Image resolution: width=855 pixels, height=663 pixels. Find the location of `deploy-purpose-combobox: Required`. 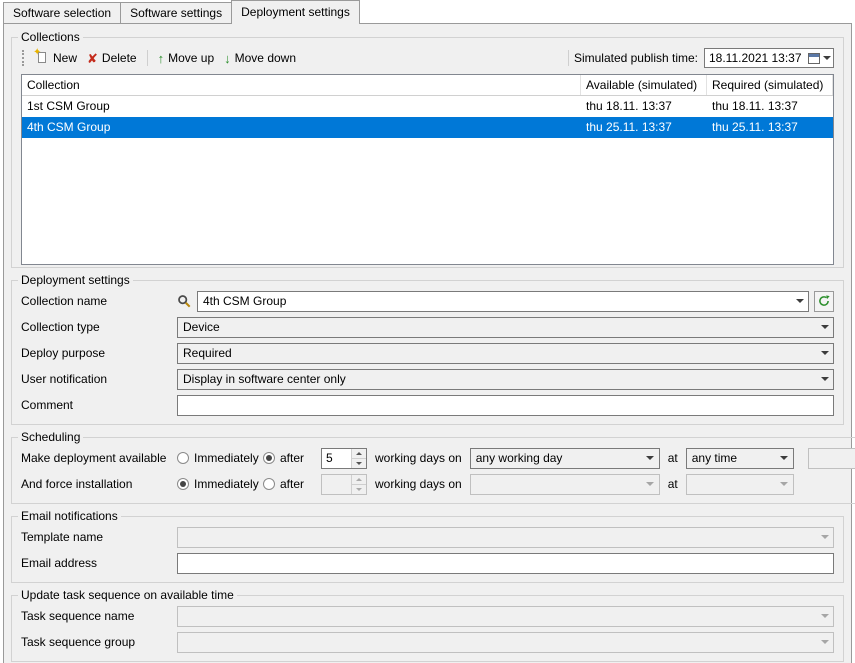

deploy-purpose-combobox: Required is located at coordinates (505, 353).